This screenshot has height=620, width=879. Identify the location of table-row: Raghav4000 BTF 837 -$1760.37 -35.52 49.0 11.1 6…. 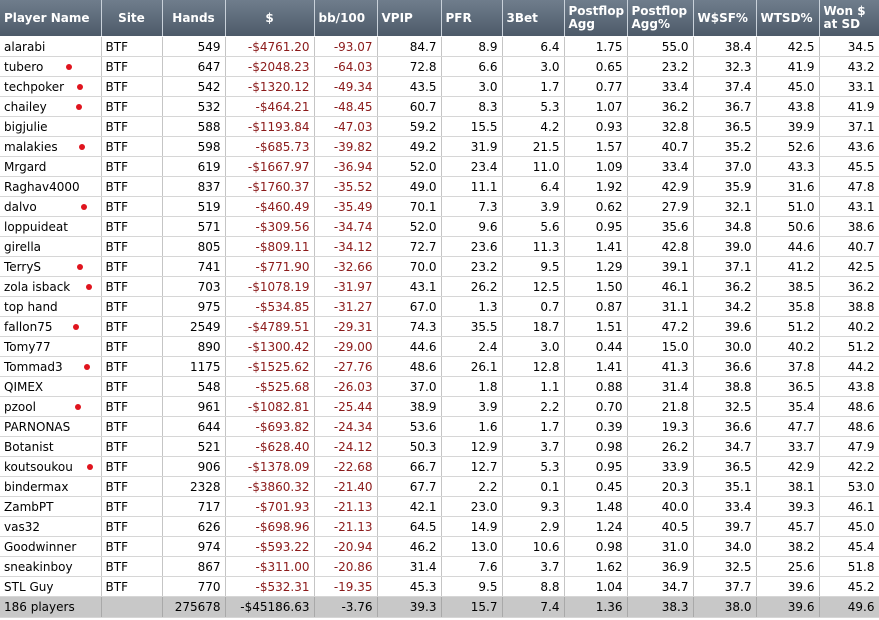
(439, 186).